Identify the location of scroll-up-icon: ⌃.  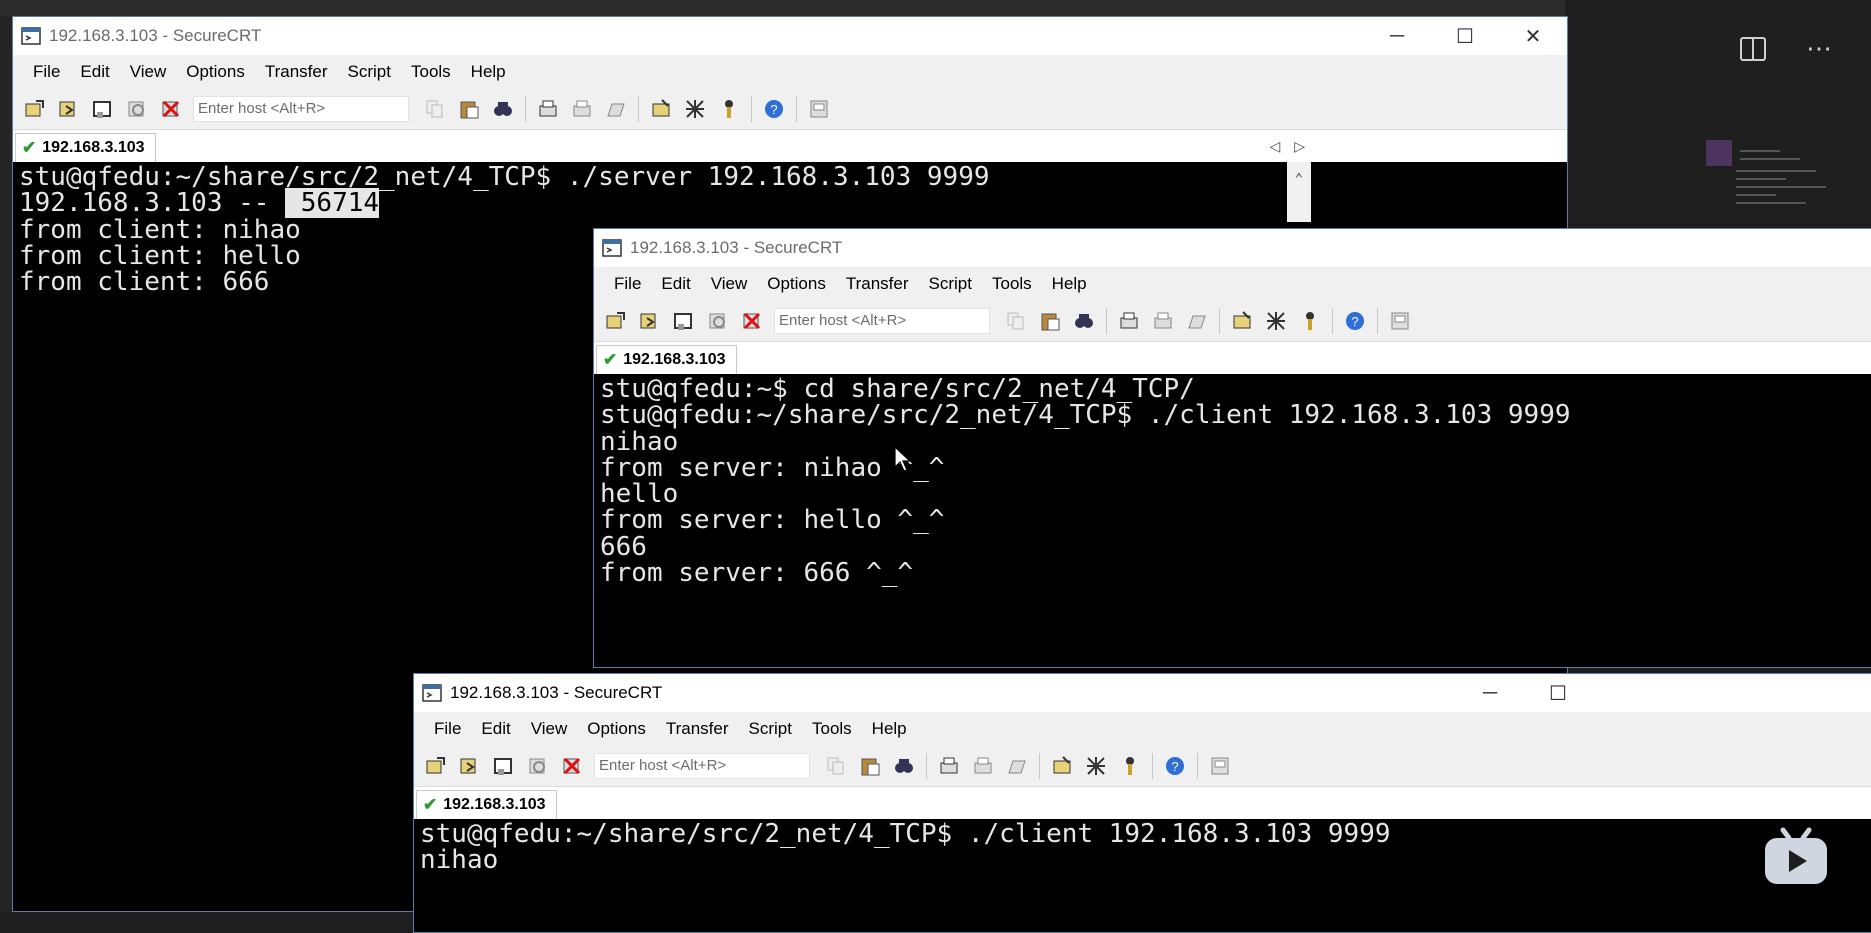
(1299, 177).